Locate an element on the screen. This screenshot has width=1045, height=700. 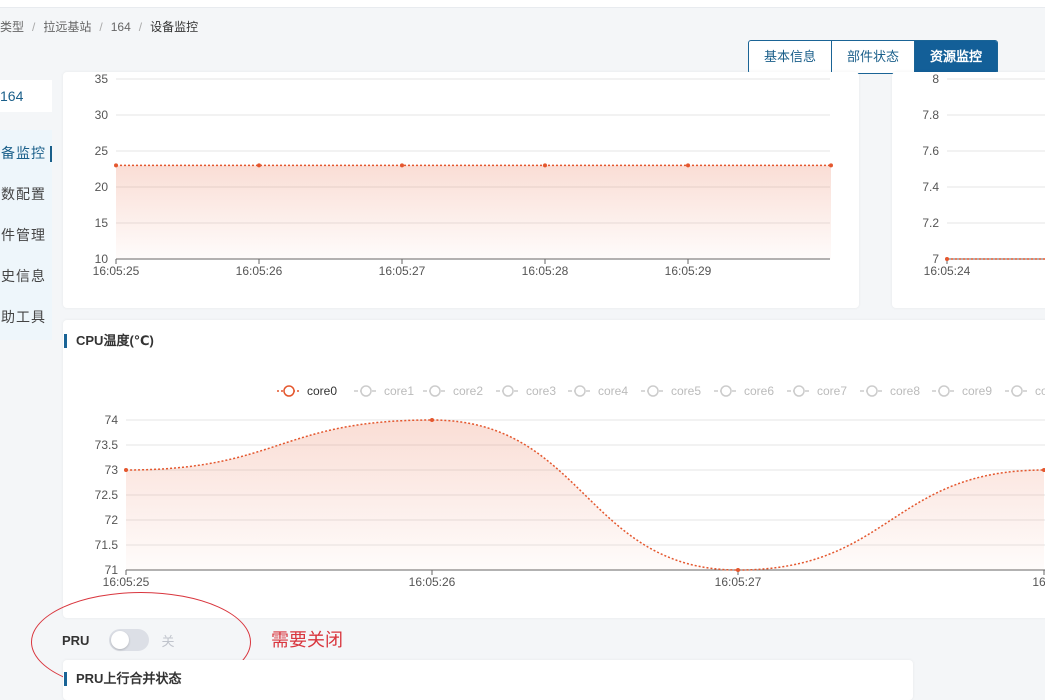
legend-item-core1: core1 is located at coordinates (384, 391).